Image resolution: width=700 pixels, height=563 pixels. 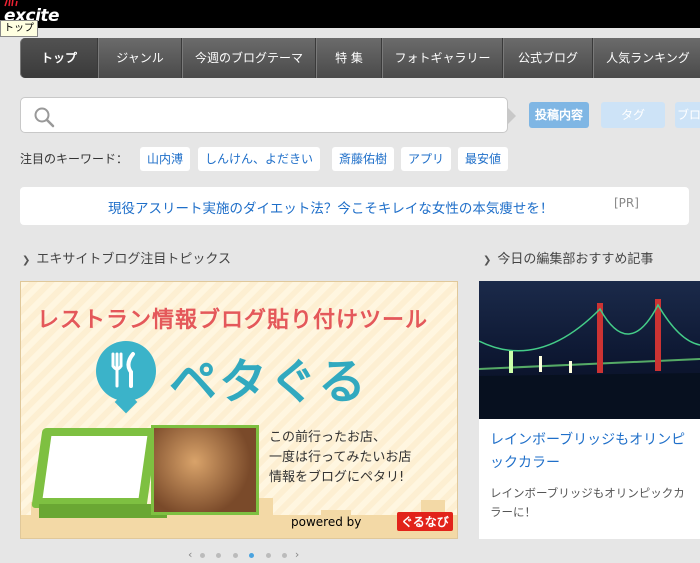 What do you see at coordinates (205, 470) in the screenshot?
I see `food-photo` at bounding box center [205, 470].